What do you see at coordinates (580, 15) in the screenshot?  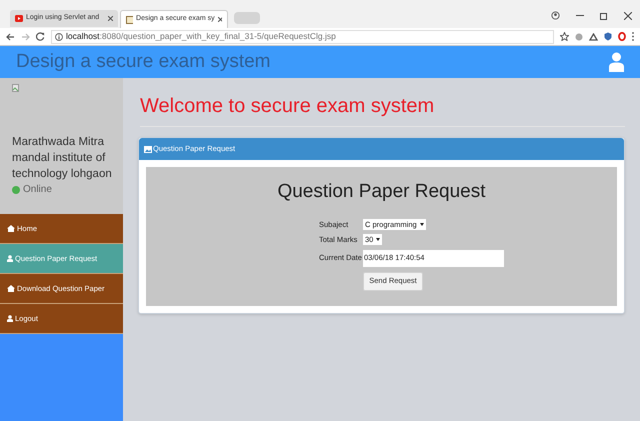 I see `minimize-icon` at bounding box center [580, 15].